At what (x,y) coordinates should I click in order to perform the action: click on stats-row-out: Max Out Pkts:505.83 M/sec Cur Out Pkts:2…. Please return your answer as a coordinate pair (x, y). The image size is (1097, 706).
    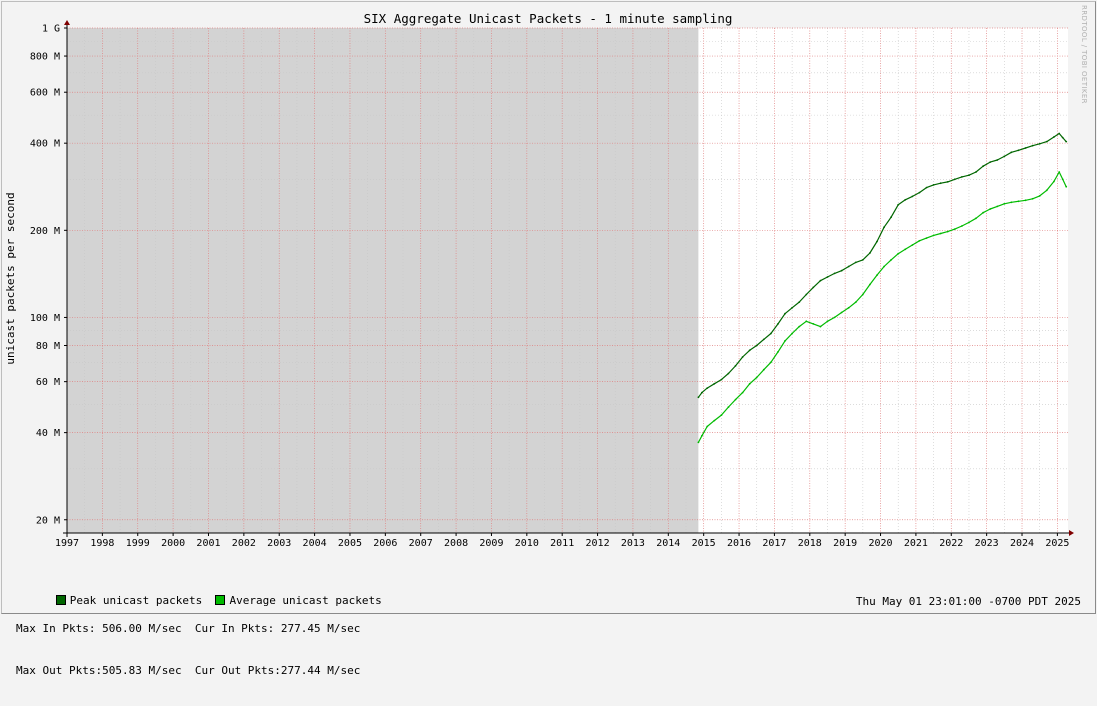
    Looking at the image, I should click on (199, 671).